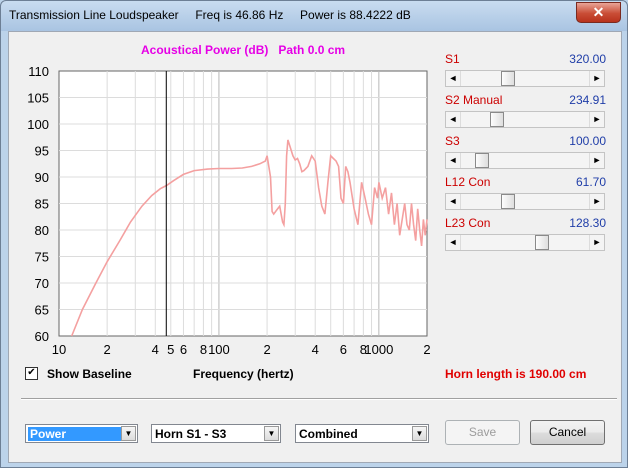 This screenshot has width=628, height=468. Describe the element at coordinates (38, 71) in the screenshot. I see `y-tick-label: 110` at that location.